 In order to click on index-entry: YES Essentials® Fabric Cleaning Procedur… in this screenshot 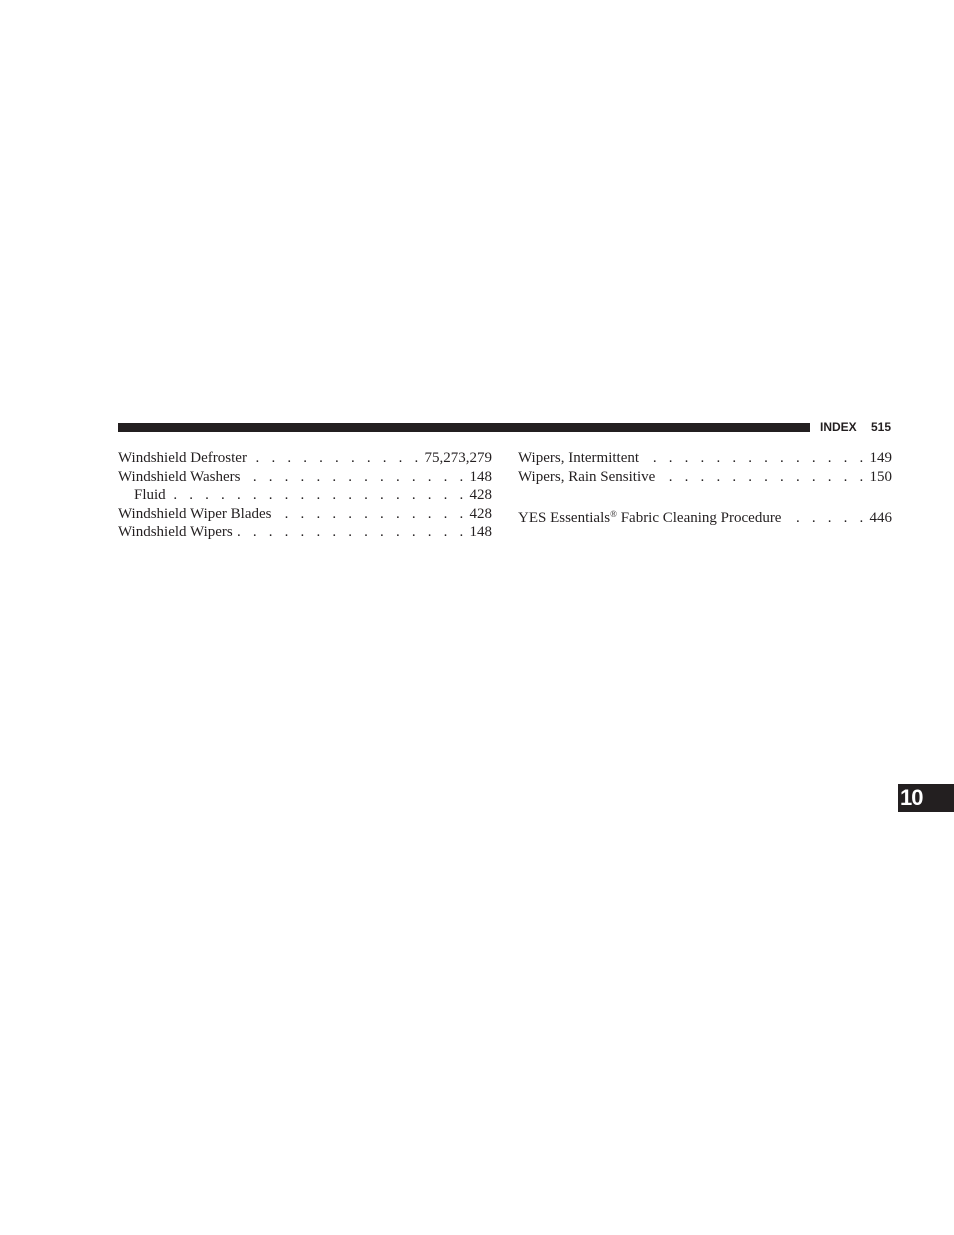, I will do `click(705, 515)`.